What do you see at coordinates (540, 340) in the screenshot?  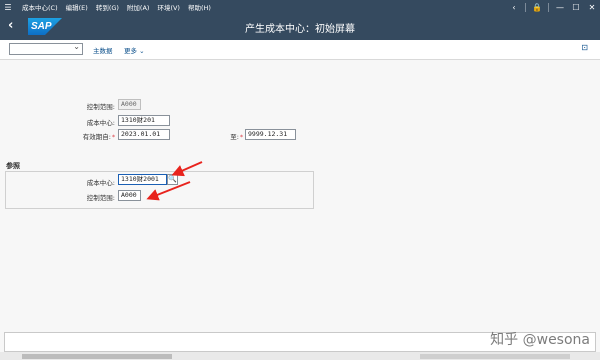 I see `watermark: 知乎 @wesona` at bounding box center [540, 340].